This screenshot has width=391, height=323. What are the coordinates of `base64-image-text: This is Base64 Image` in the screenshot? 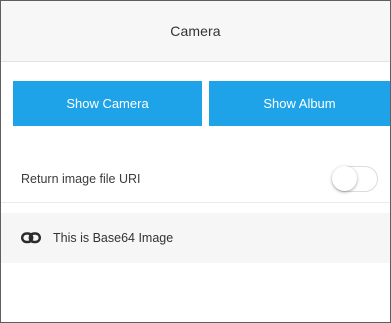 It's located at (113, 238).